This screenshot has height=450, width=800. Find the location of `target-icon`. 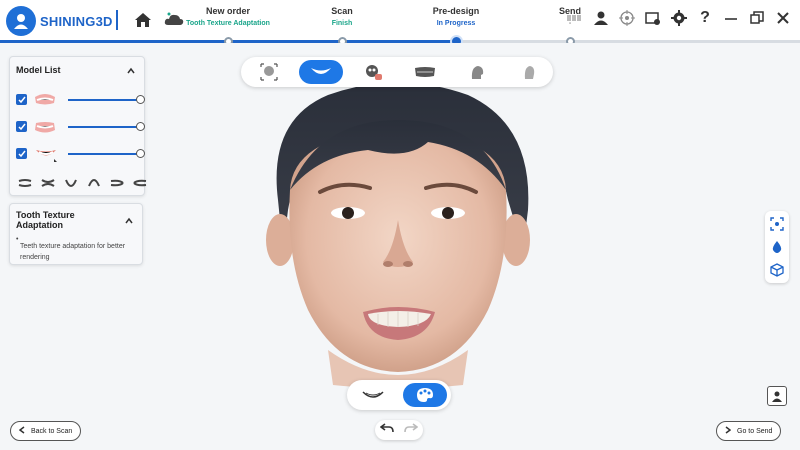

target-icon is located at coordinates (627, 18).